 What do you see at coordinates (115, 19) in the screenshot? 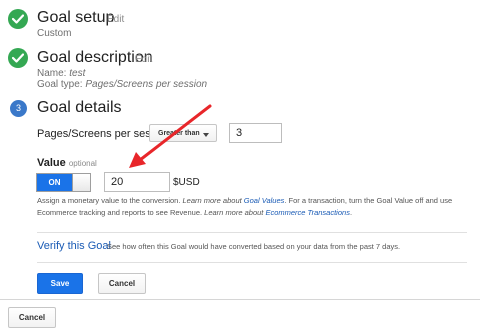
I see `goal-setup-edit-link: Edit` at bounding box center [115, 19].